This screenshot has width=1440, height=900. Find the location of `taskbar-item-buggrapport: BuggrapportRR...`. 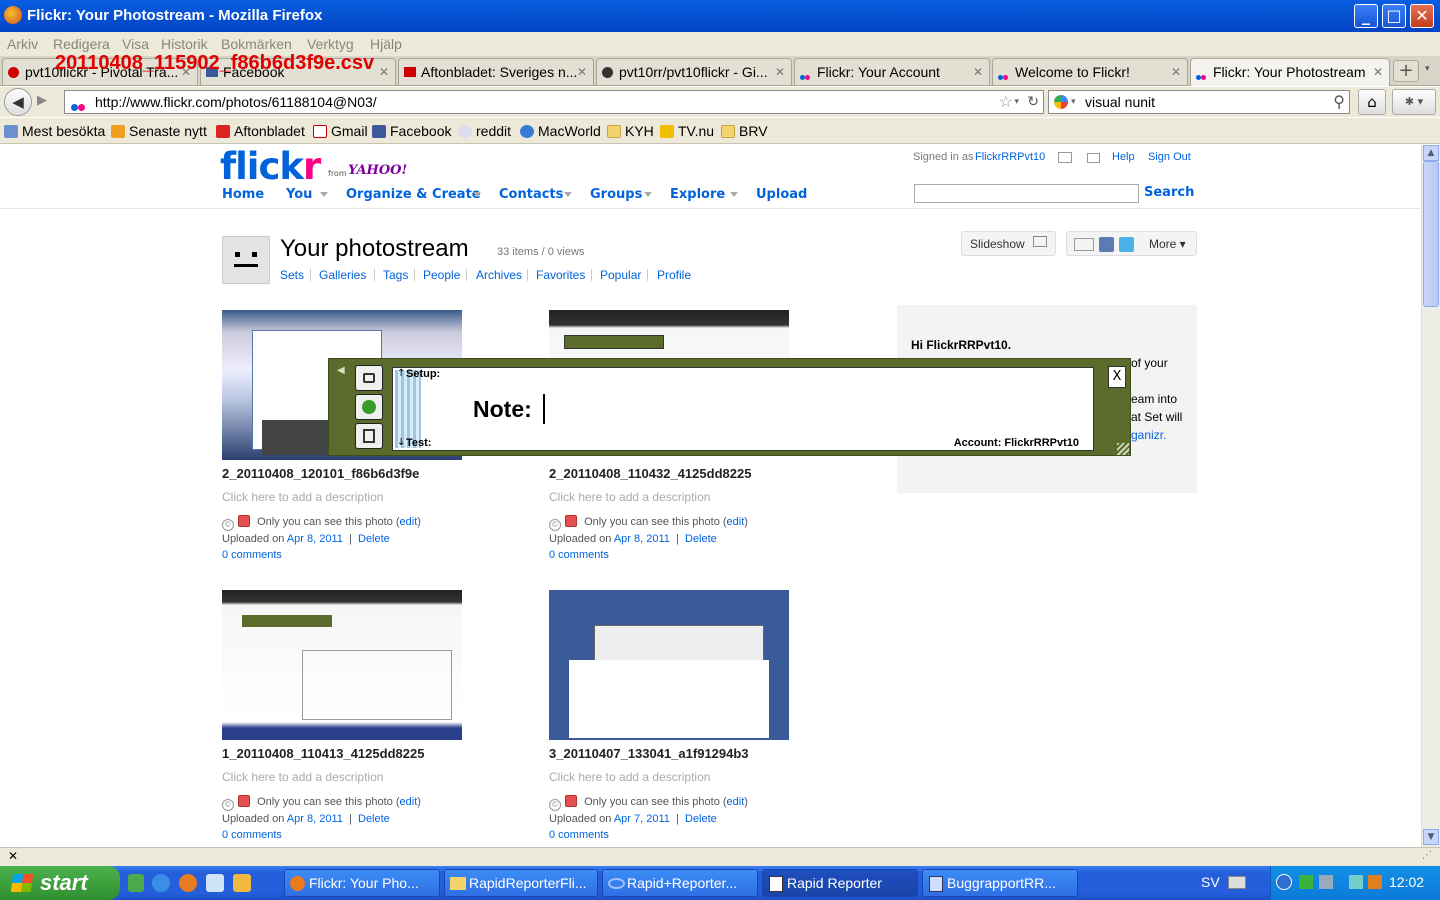

taskbar-item-buggrapport: BuggrapportRR... is located at coordinates (1000, 883).